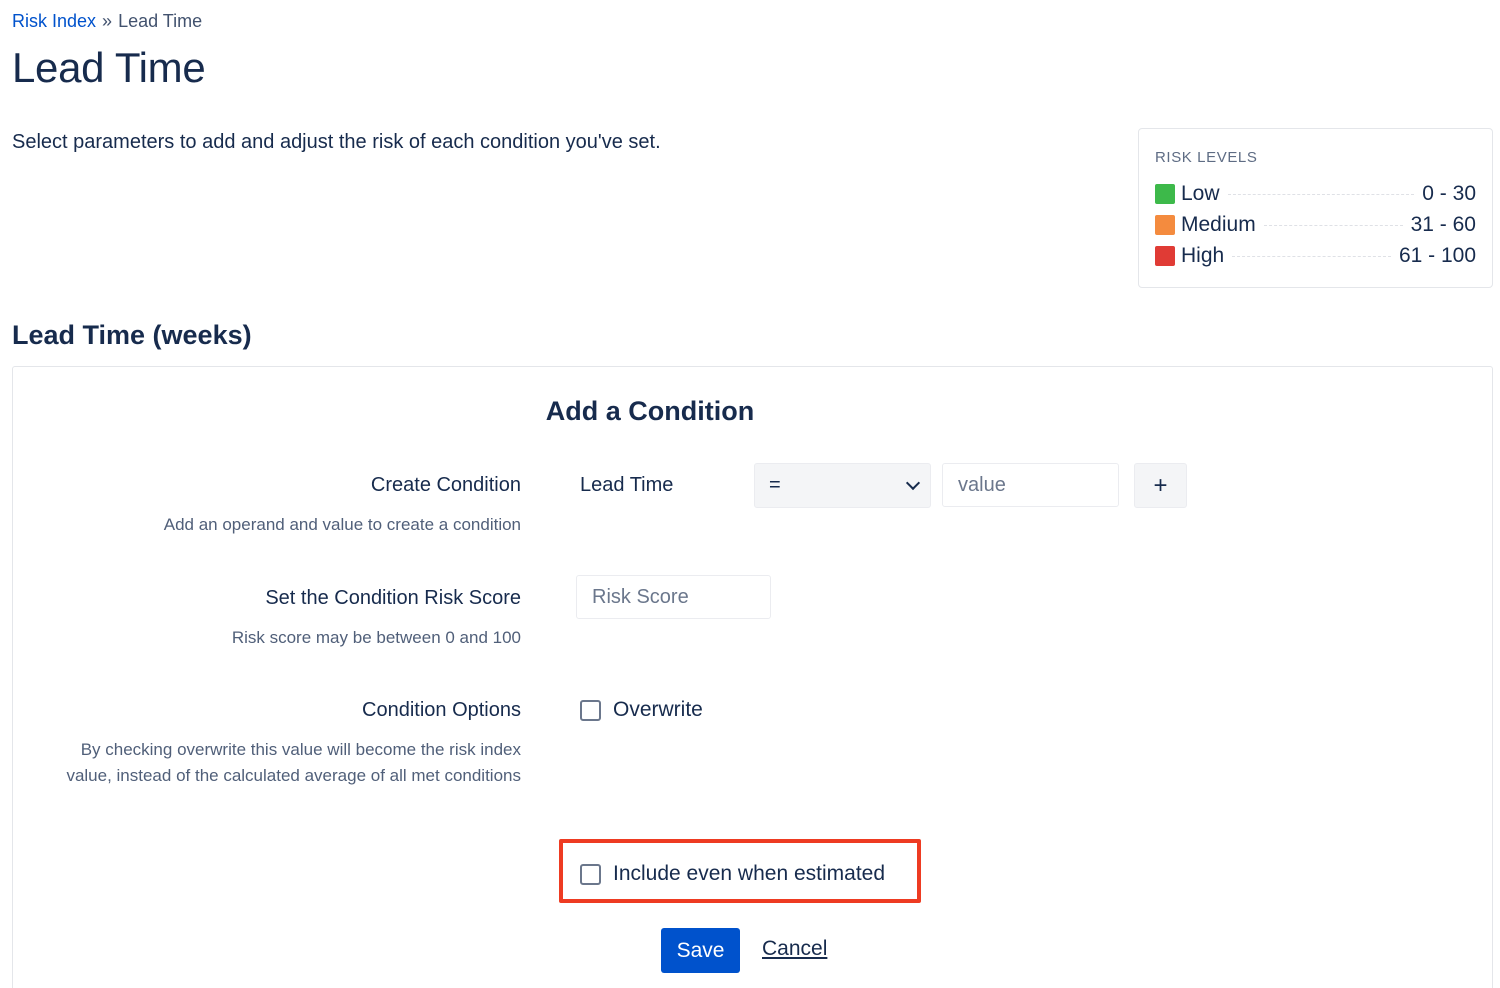 Image resolution: width=1500 pixels, height=988 pixels. I want to click on operator-select: =, so click(842, 485).